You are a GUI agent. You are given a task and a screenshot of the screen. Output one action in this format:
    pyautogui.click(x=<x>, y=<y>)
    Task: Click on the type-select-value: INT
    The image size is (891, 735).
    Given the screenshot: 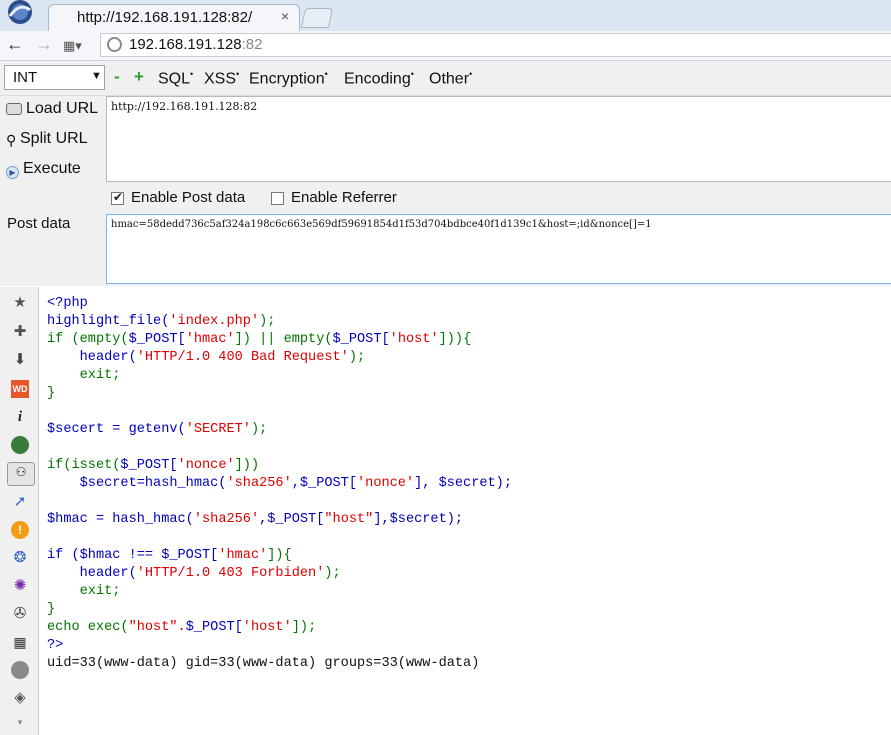 What is the action you would take?
    pyautogui.click(x=25, y=77)
    